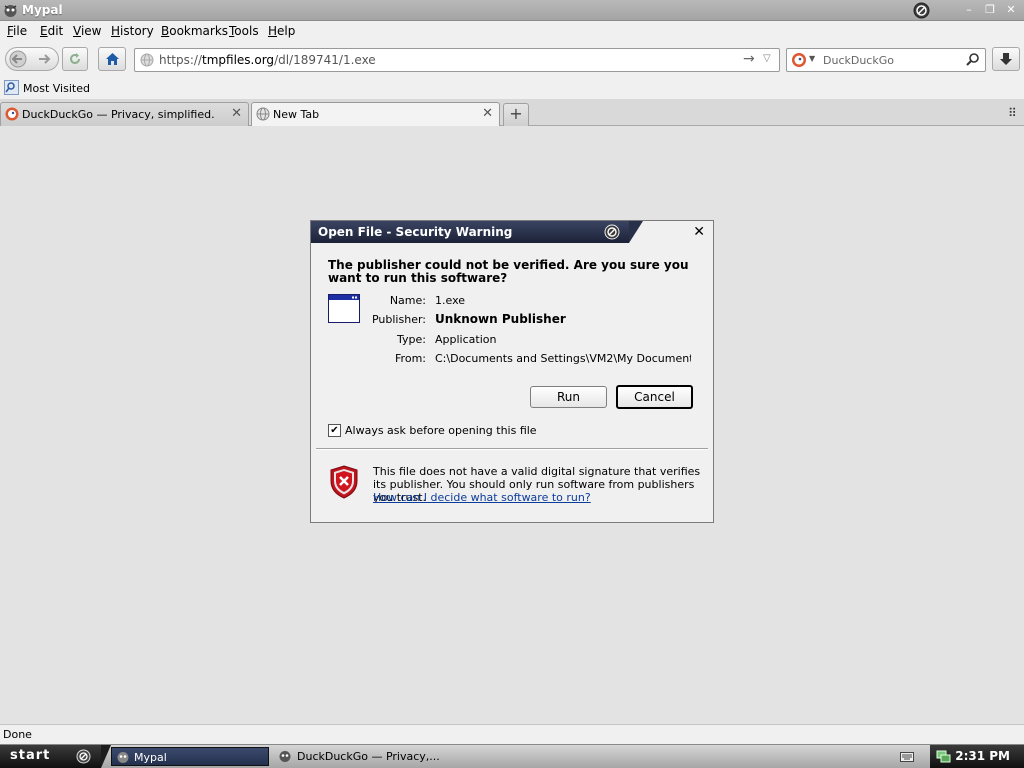  Describe the element at coordinates (334, 430) in the screenshot. I see `always-ask-checkbox: ✔` at that location.